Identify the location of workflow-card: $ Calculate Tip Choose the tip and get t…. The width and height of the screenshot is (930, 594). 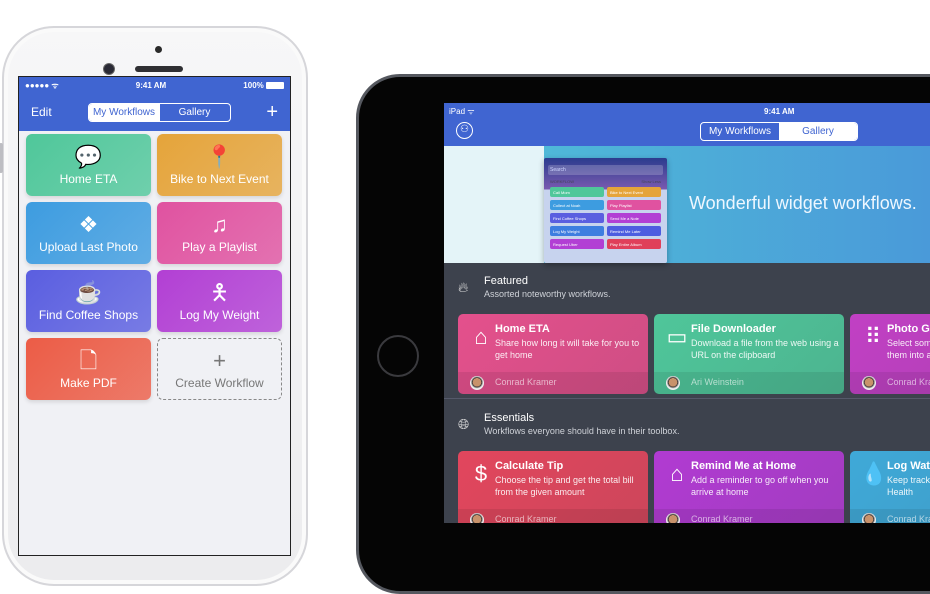
(553, 487).